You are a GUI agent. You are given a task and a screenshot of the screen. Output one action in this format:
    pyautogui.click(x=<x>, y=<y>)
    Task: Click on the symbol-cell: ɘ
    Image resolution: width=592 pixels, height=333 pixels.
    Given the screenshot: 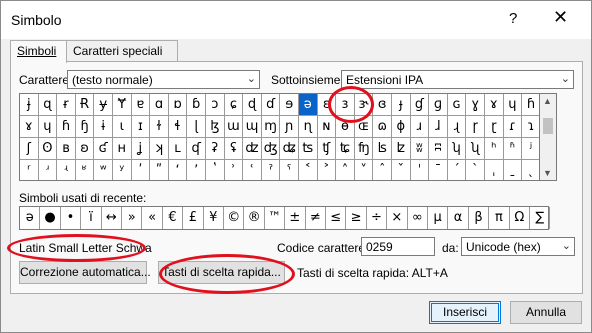 What is the action you would take?
    pyautogui.click(x=289, y=105)
    